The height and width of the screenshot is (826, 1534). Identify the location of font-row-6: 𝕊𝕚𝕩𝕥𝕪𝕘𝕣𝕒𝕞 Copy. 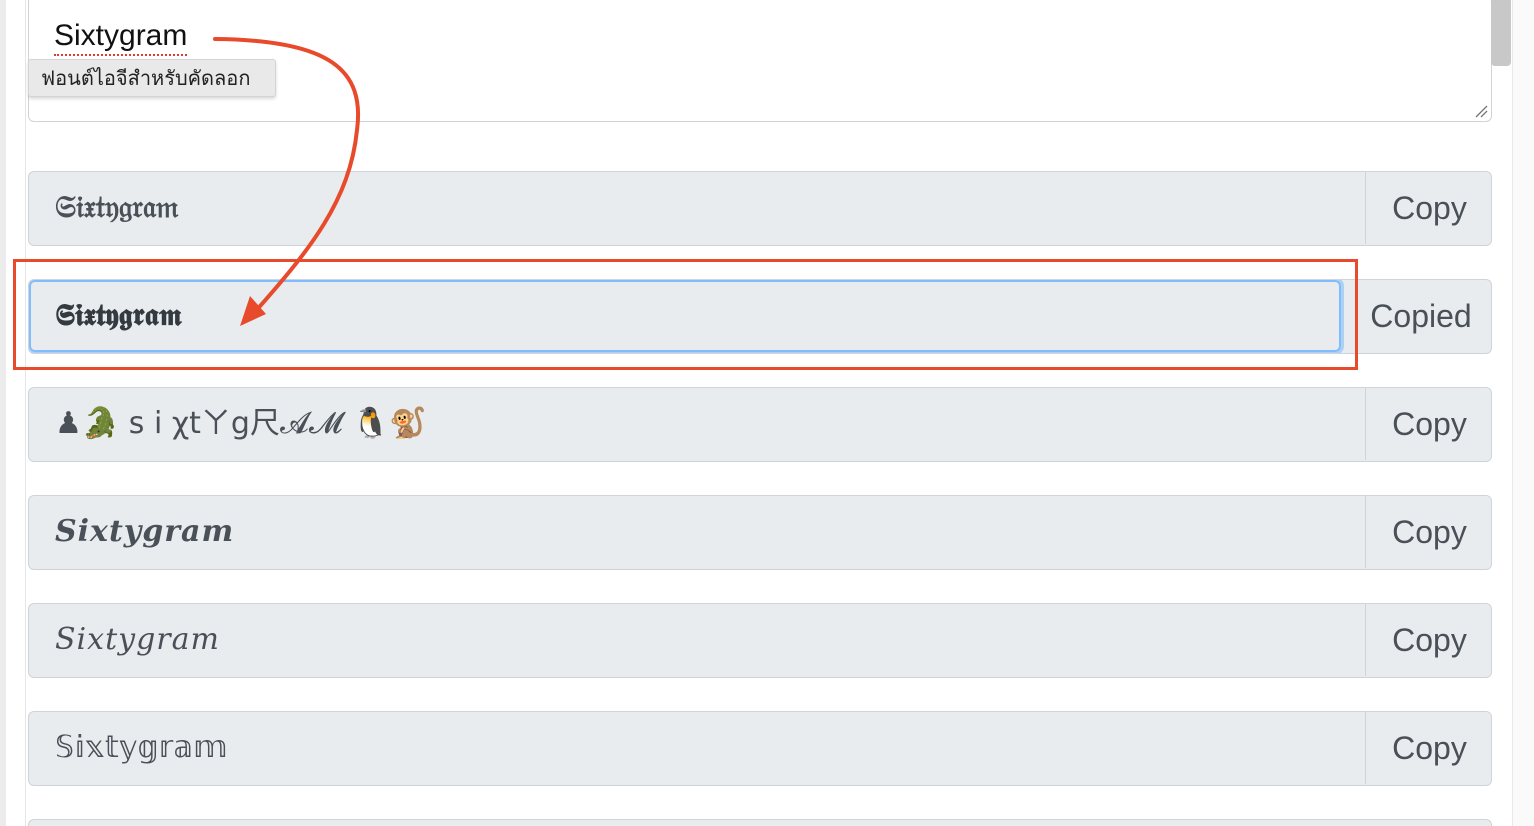
(760, 748).